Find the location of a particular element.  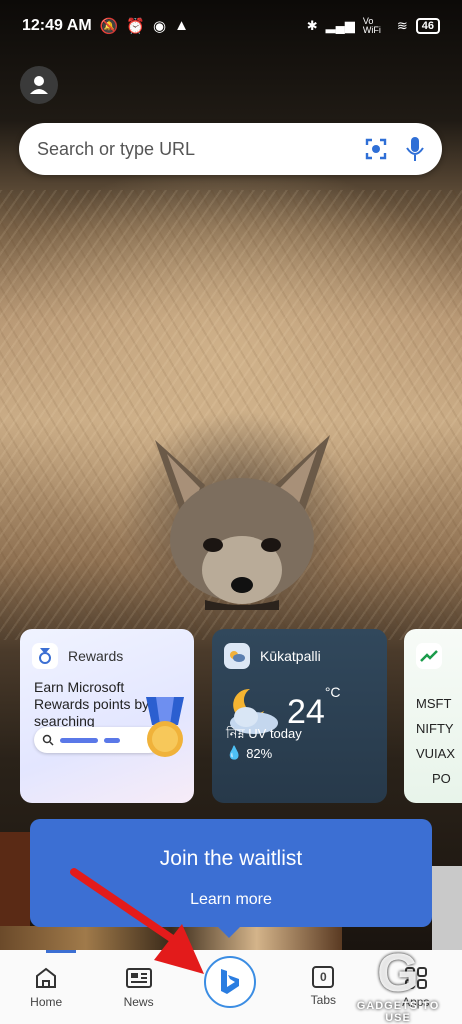

bing-icon is located at coordinates (230, 981).